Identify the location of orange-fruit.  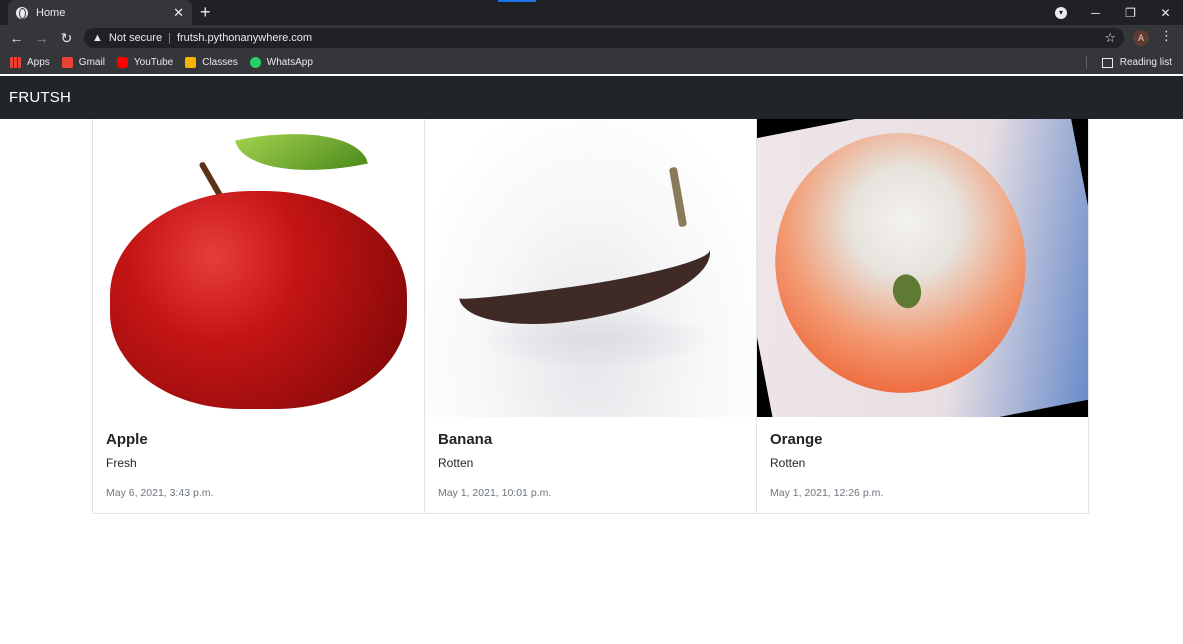
(902, 267).